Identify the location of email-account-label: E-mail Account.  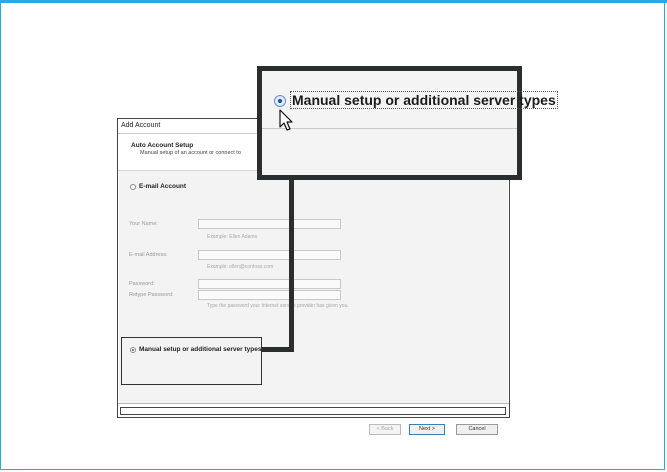
(163, 186).